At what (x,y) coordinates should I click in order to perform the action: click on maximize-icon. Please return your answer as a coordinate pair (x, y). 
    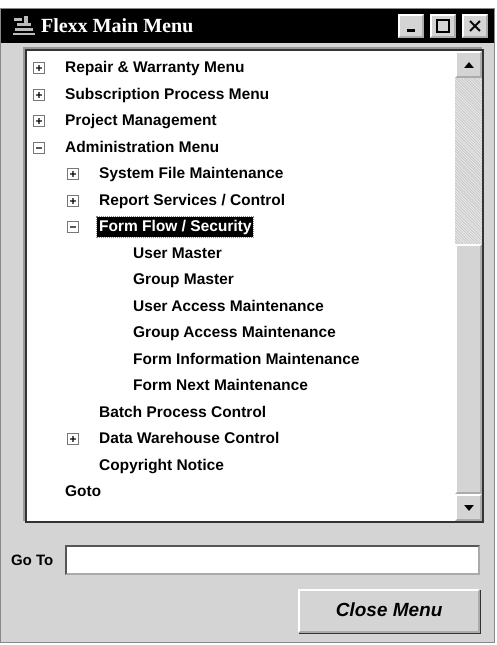
    Looking at the image, I should click on (443, 26).